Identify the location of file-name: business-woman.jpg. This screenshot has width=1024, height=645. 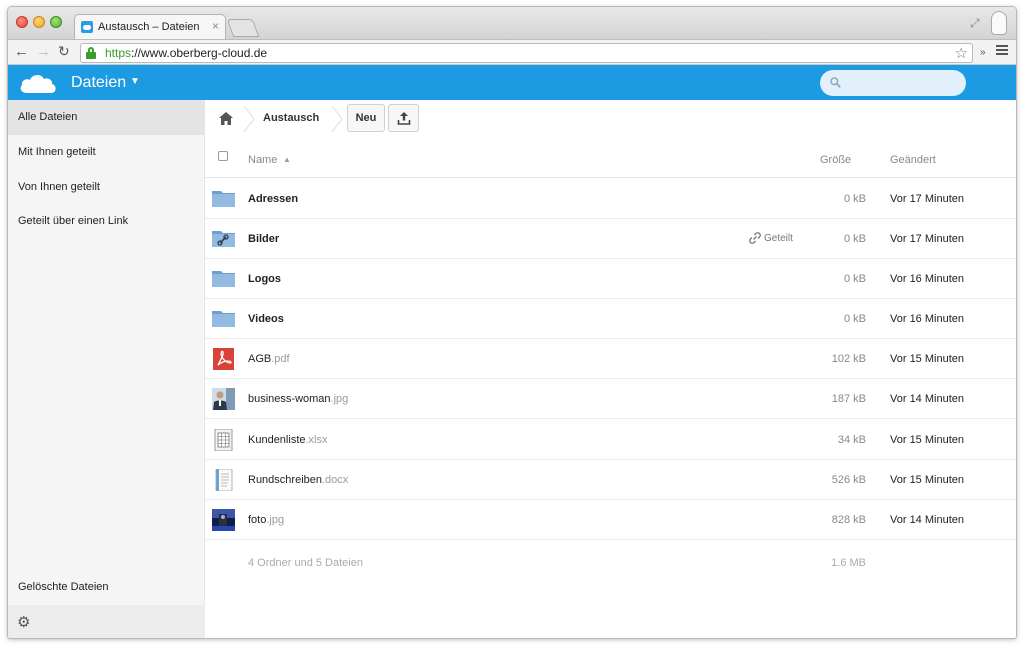
(298, 399).